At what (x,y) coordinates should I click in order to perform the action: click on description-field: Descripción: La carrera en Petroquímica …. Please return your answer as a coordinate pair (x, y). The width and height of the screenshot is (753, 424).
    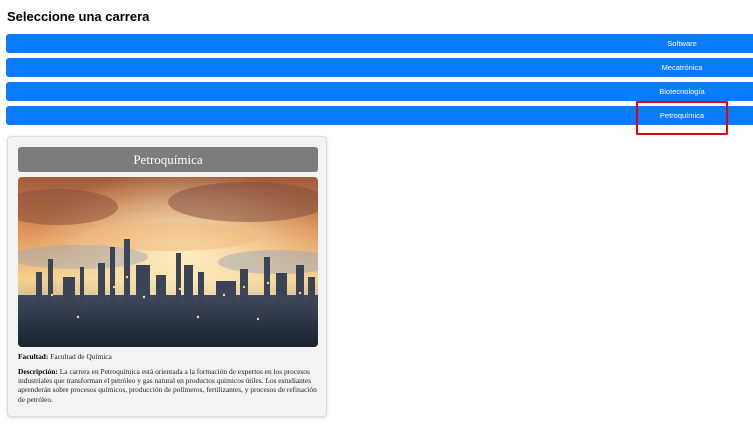
    Looking at the image, I should click on (168, 385).